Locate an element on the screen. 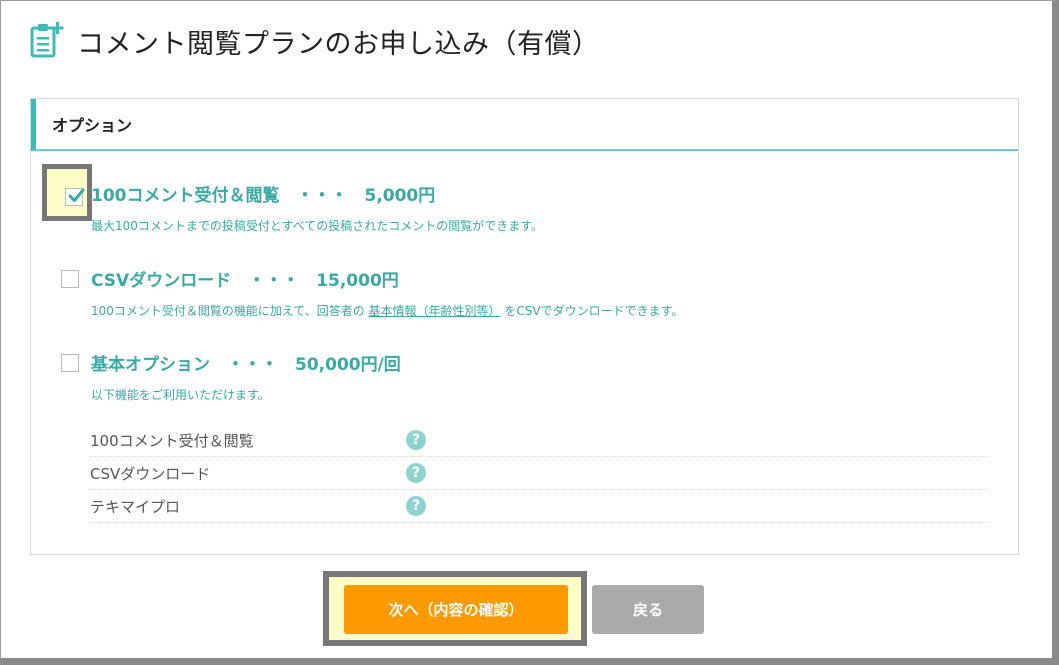 Image resolution: width=1059 pixels, height=665 pixels. title-row: コメント閲覧プランのお申し込み（有償） is located at coordinates (314, 41).